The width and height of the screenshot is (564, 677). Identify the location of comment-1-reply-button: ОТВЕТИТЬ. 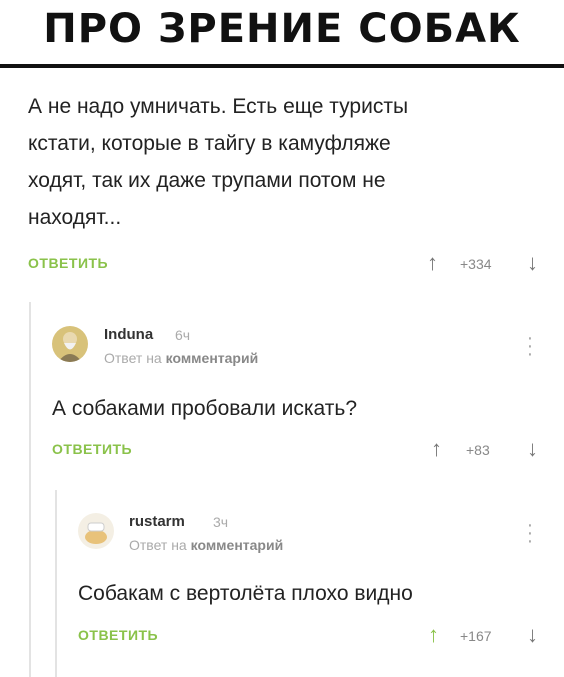
(68, 263).